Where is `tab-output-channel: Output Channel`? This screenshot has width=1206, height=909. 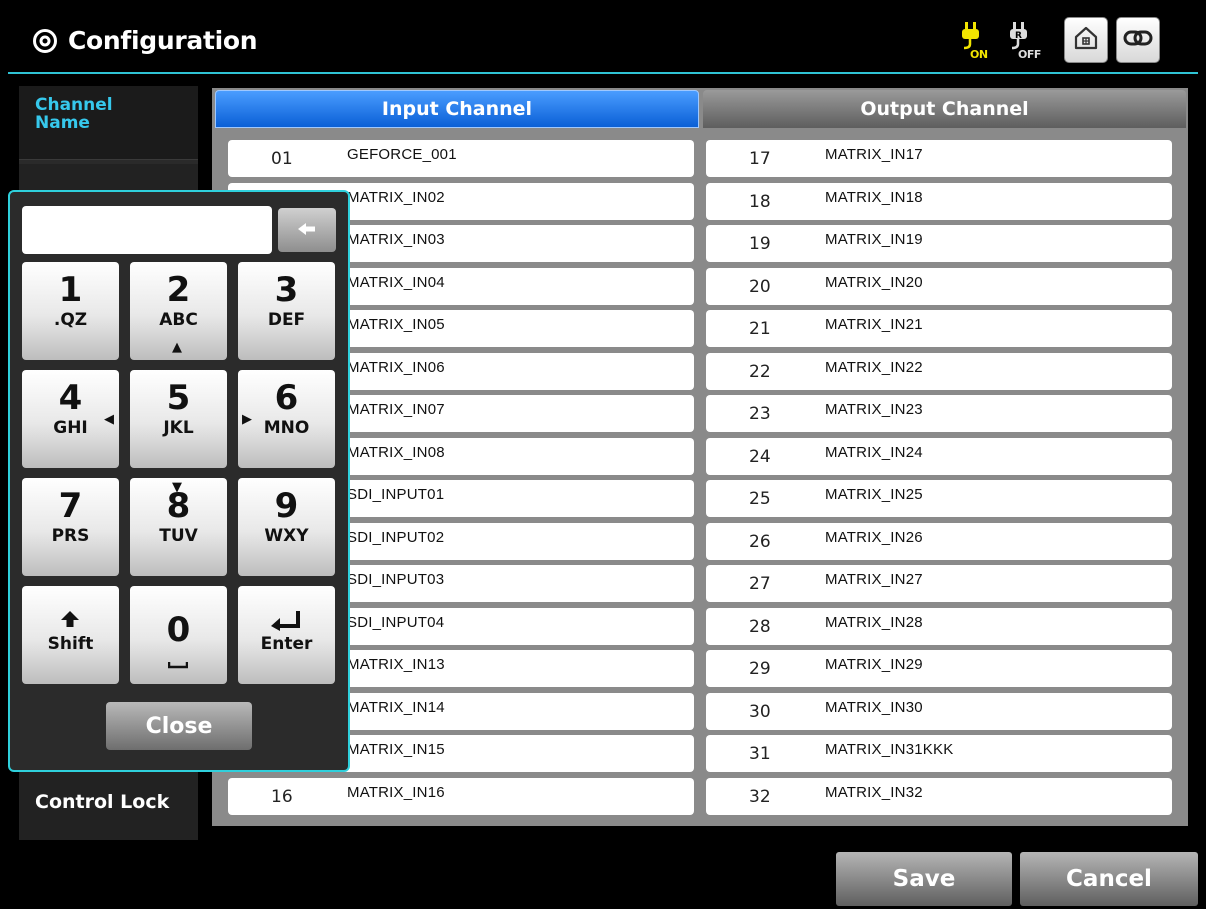
tab-output-channel: Output Channel is located at coordinates (944, 109).